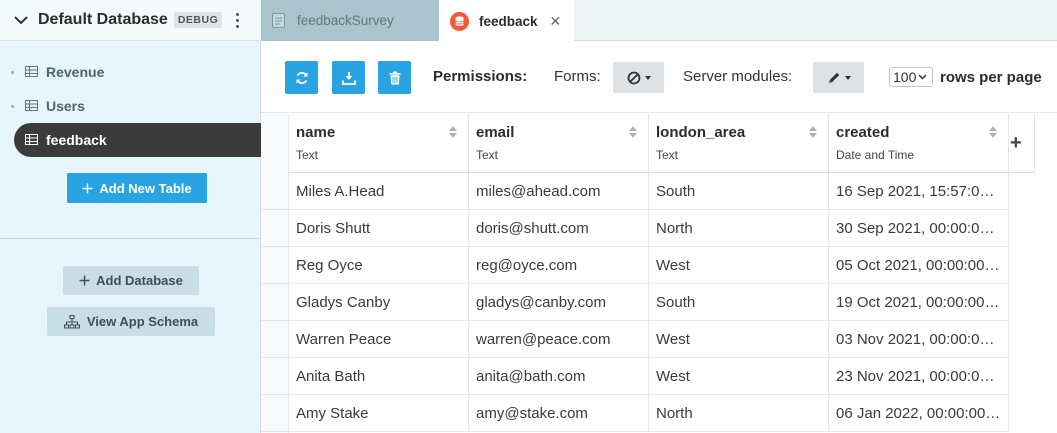 The width and height of the screenshot is (1057, 433). I want to click on cell-value: South, so click(676, 302).